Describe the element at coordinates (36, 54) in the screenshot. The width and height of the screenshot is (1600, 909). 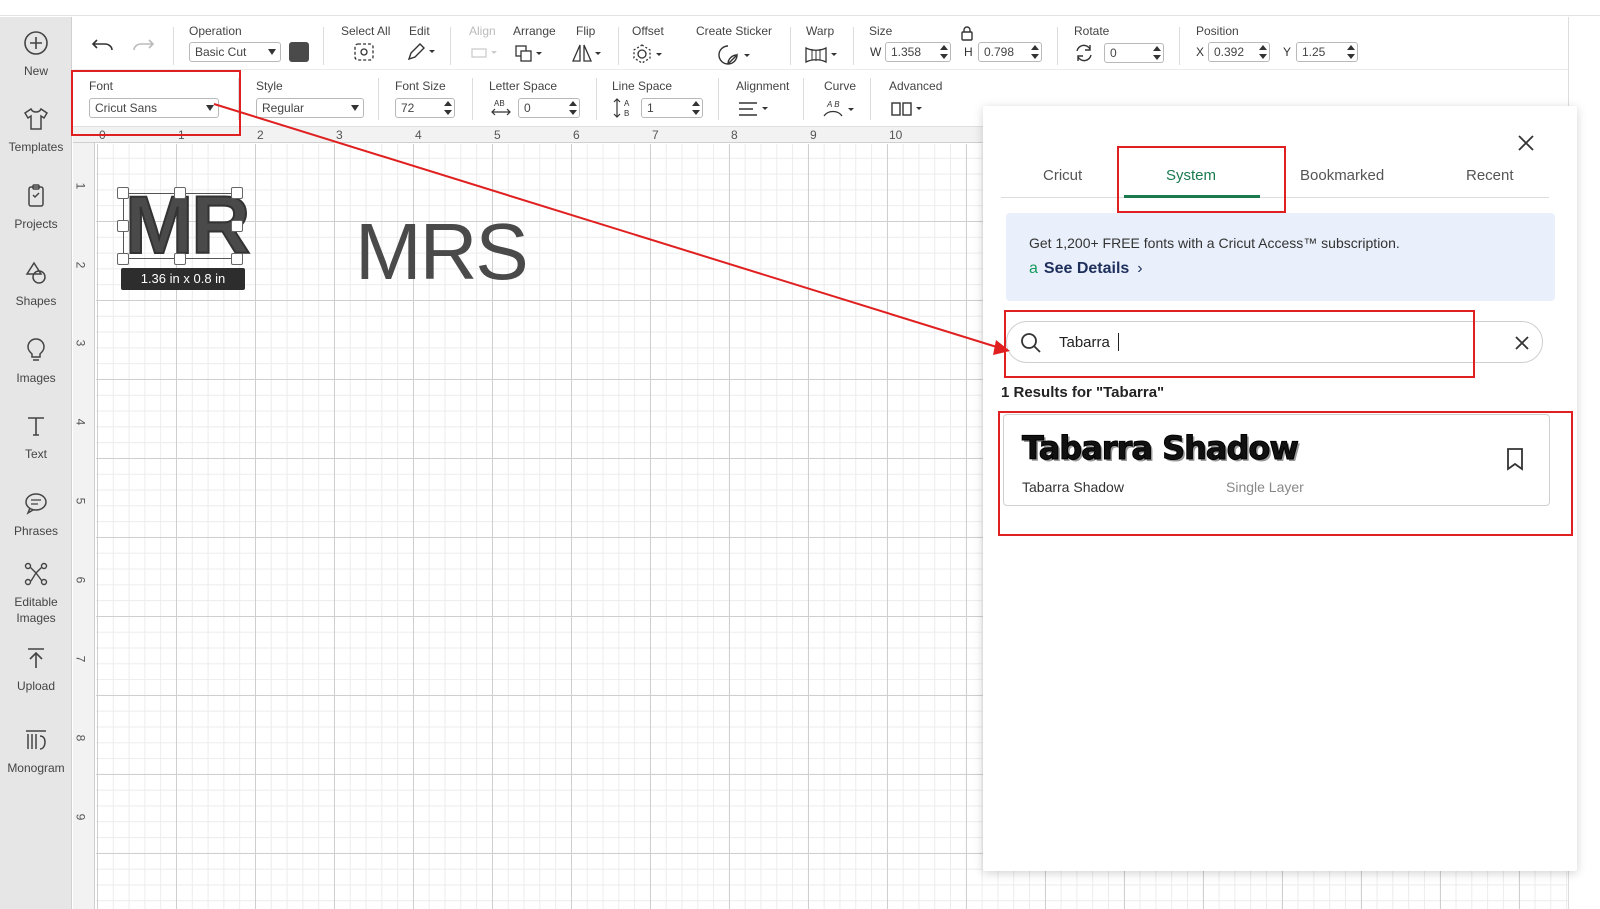
I see `sidebar-item-new: New` at that location.